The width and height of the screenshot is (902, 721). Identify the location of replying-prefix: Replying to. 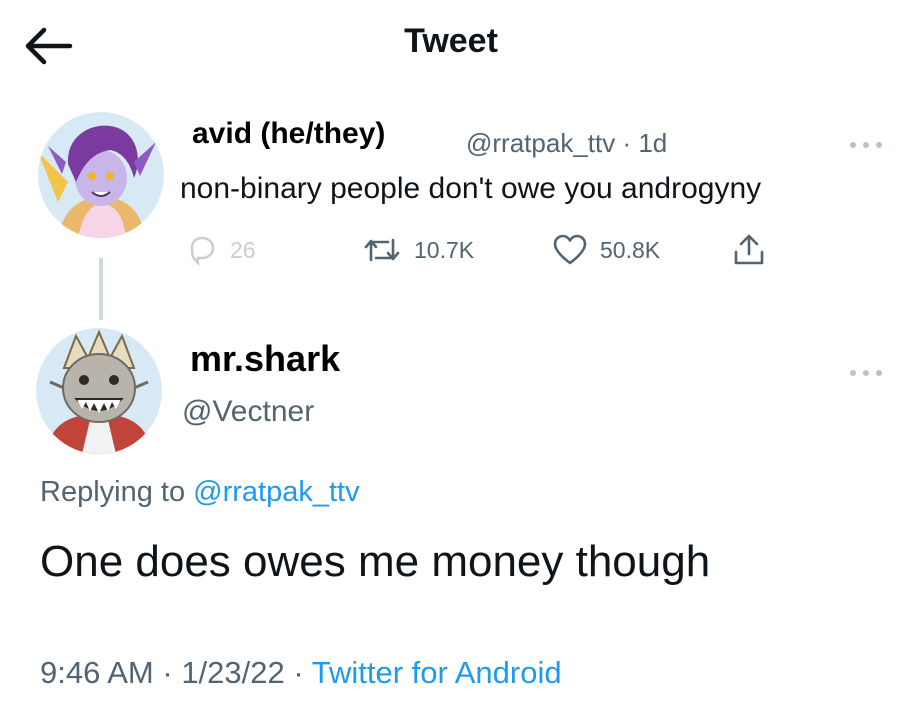
(117, 492).